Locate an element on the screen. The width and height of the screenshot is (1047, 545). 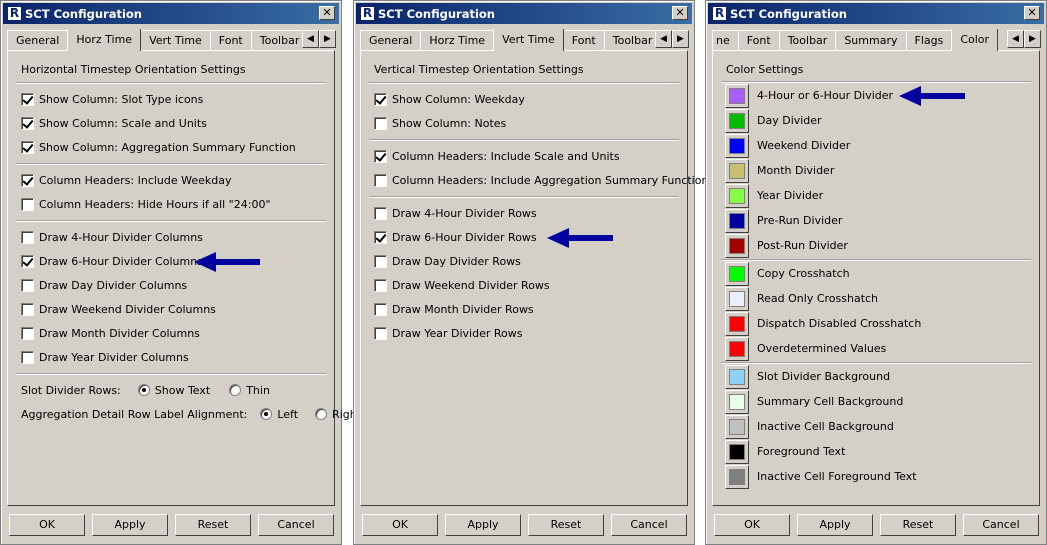
arrow-left-icon: ◀ is located at coordinates (1015, 39).